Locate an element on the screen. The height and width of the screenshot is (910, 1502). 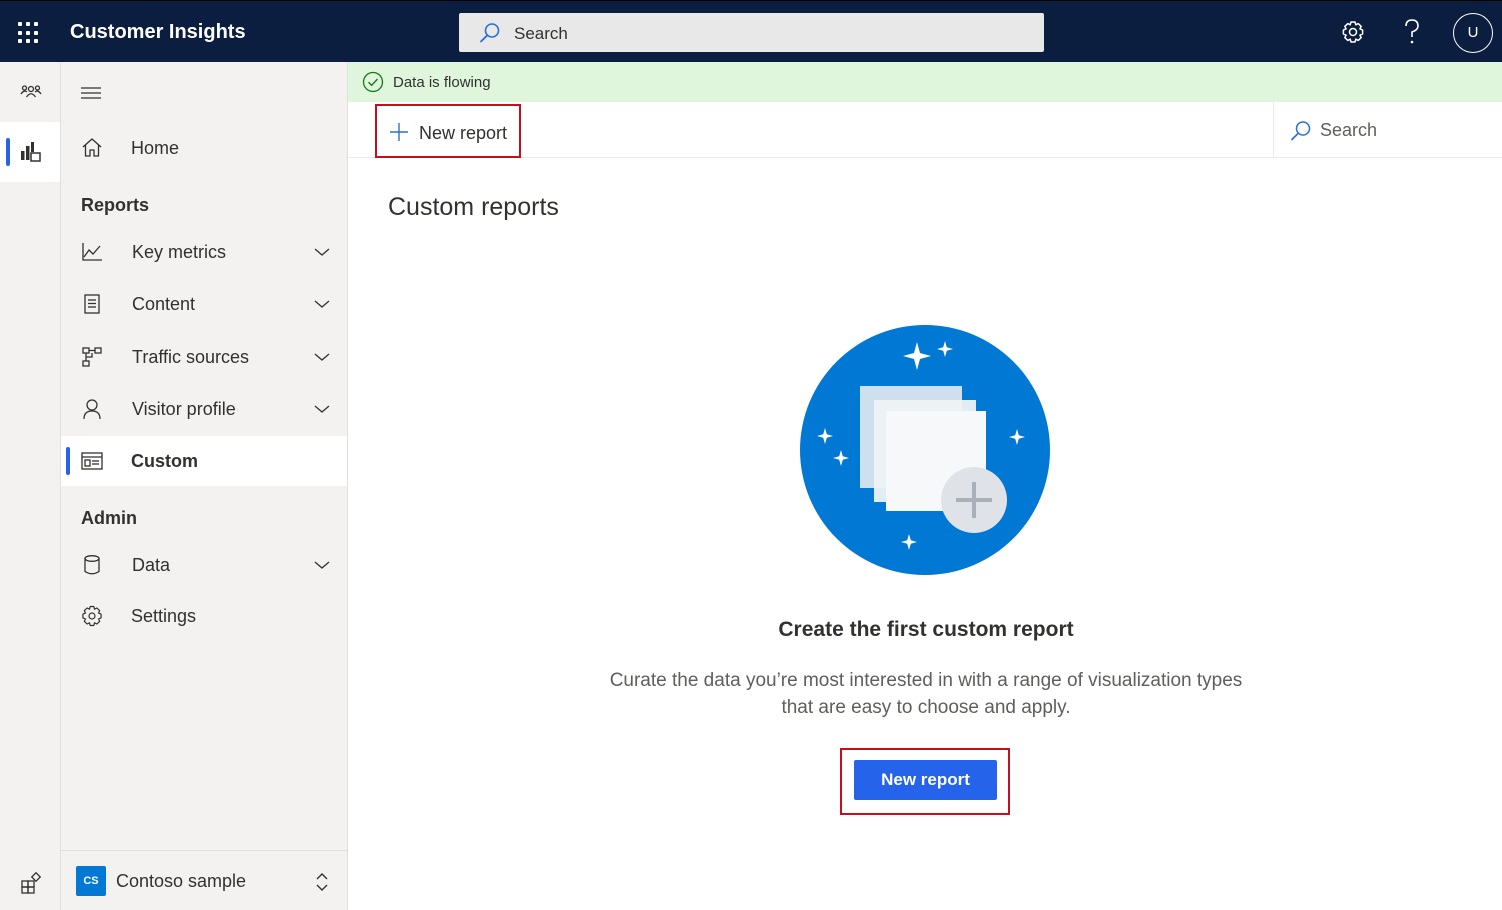
waffle-icon is located at coordinates (29, 33).